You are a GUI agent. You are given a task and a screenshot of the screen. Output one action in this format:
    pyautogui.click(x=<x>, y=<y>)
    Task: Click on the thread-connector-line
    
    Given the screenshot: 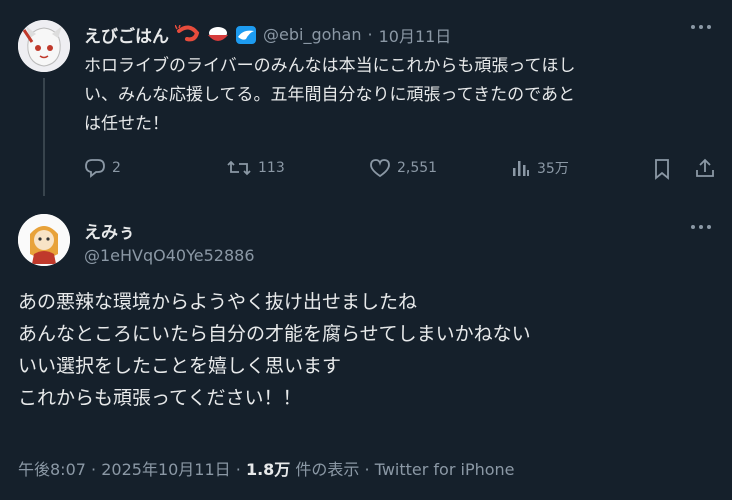 What is the action you would take?
    pyautogui.click(x=44, y=137)
    